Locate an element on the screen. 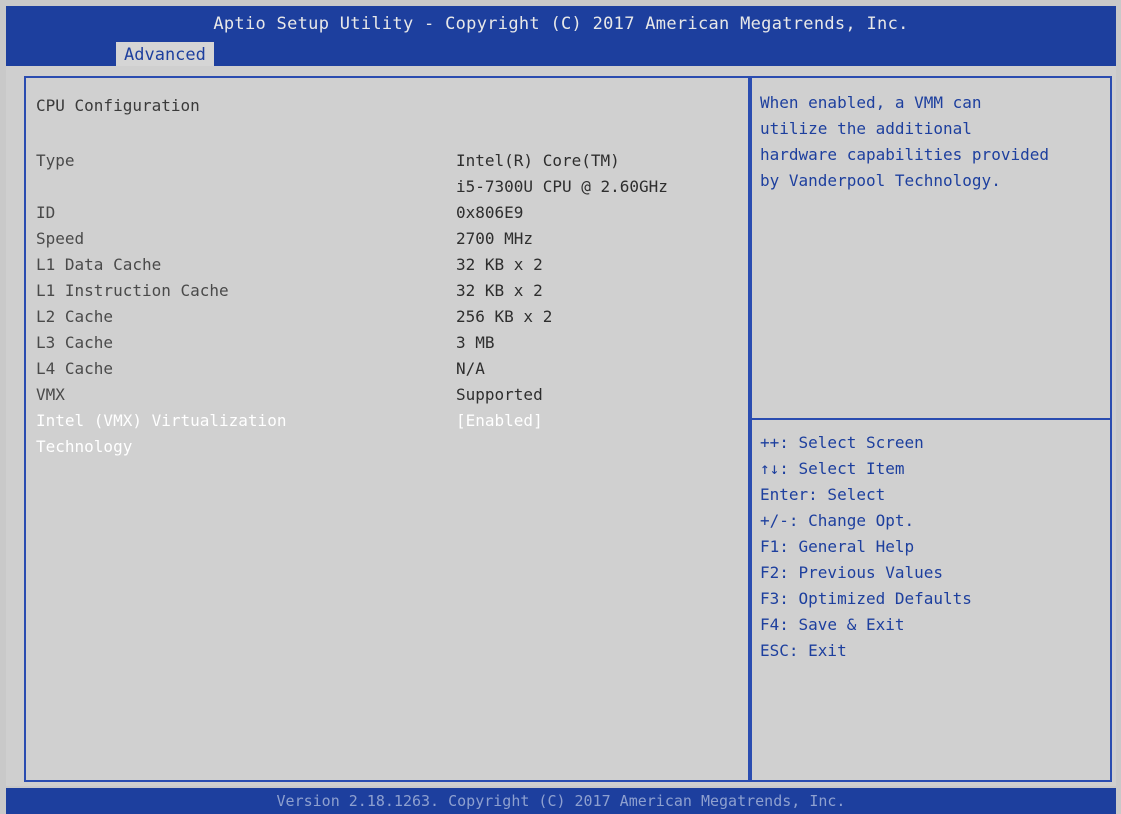 Image resolution: width=1121 pixels, height=814 pixels. row-type: Type Intel(R) Core(TM) is located at coordinates (386, 161).